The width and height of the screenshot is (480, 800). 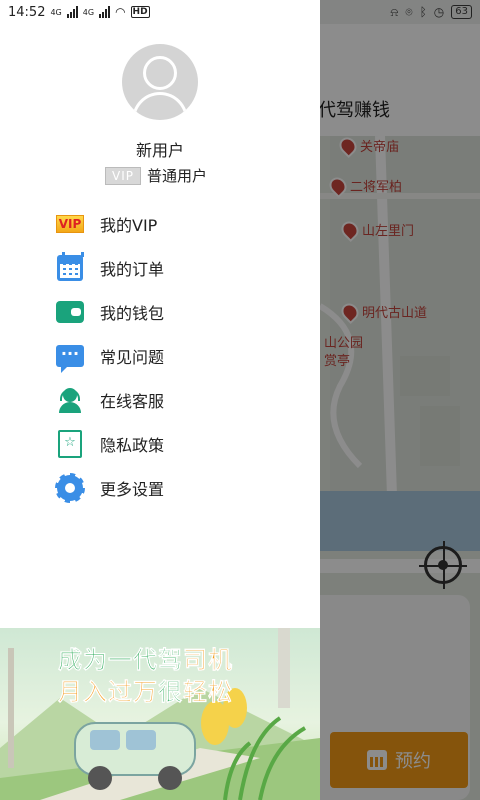 I want to click on menu-item-label: 隐私政策, so click(x=132, y=445).